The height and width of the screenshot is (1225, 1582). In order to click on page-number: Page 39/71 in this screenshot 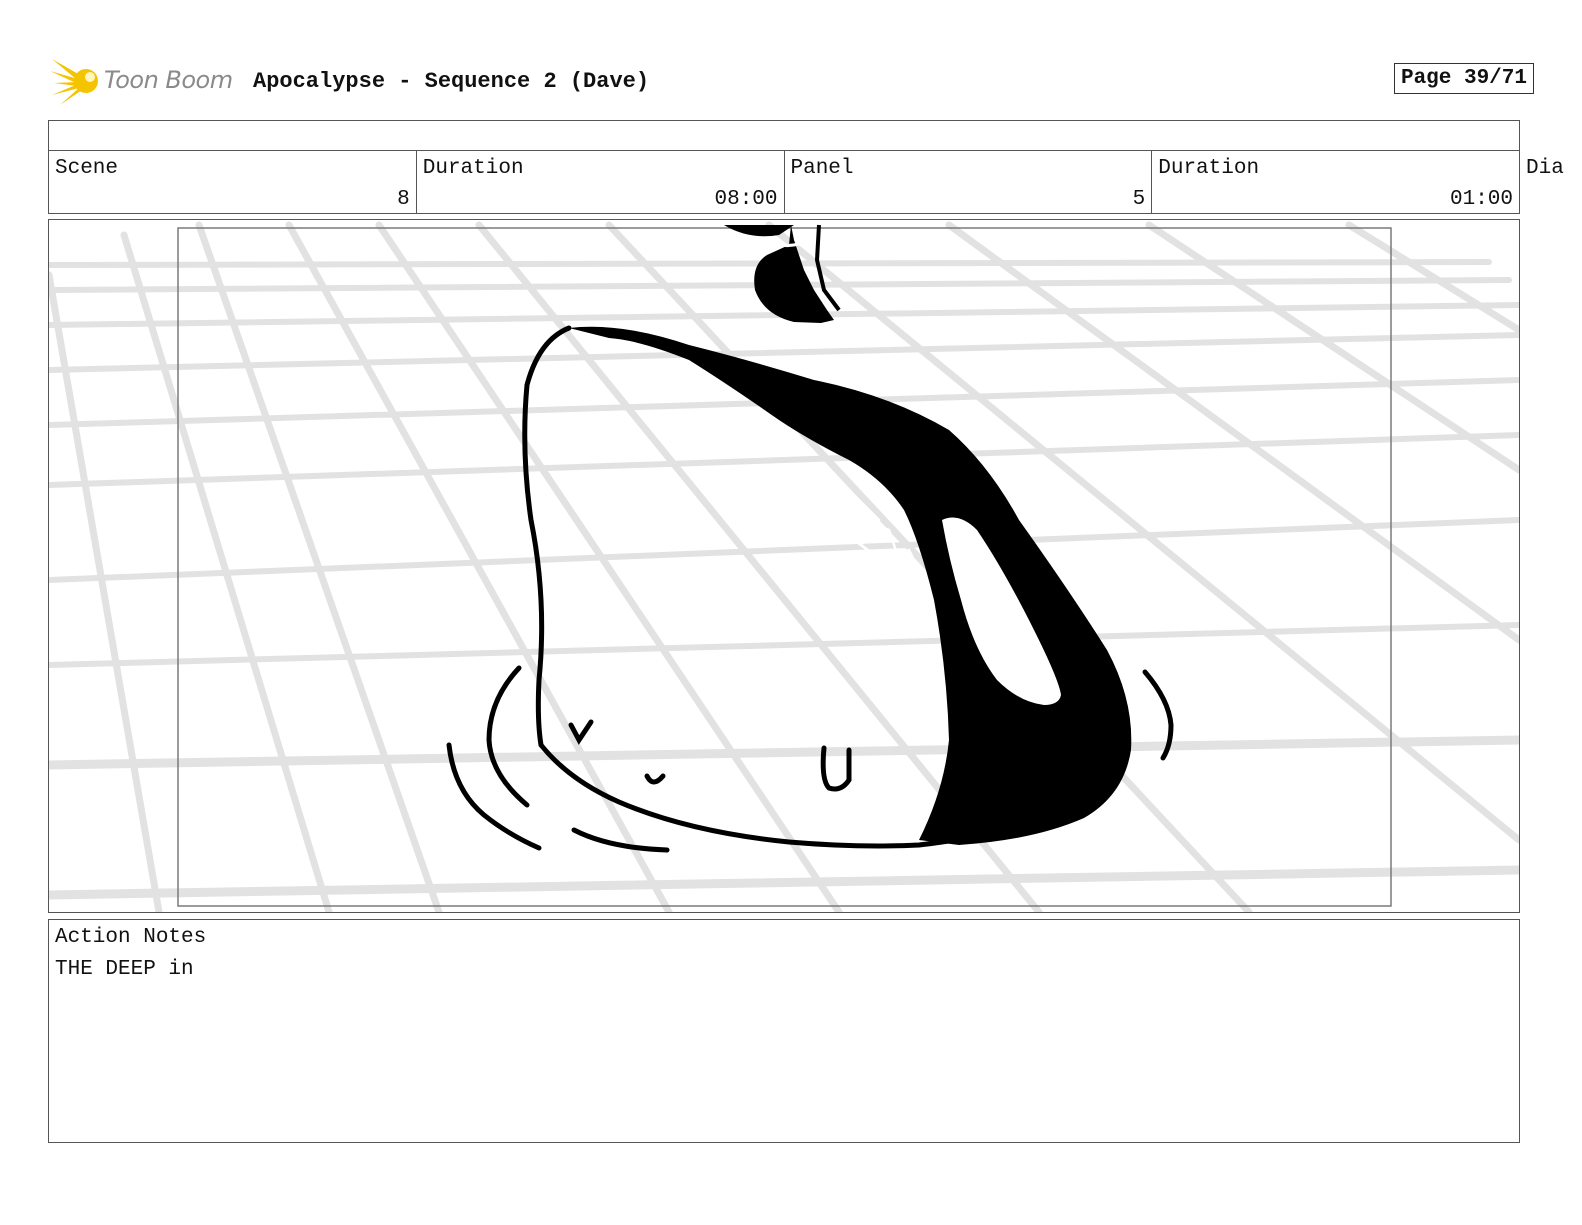, I will do `click(1463, 78)`.